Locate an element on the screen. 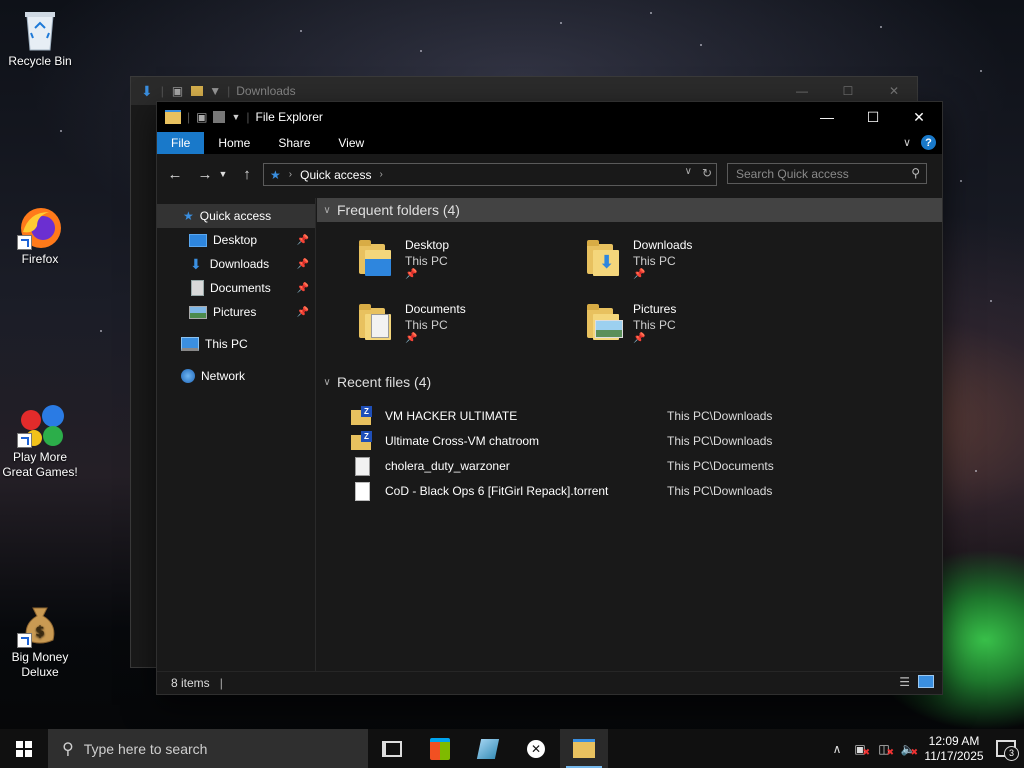  windows-logo-icon is located at coordinates (24, 748).